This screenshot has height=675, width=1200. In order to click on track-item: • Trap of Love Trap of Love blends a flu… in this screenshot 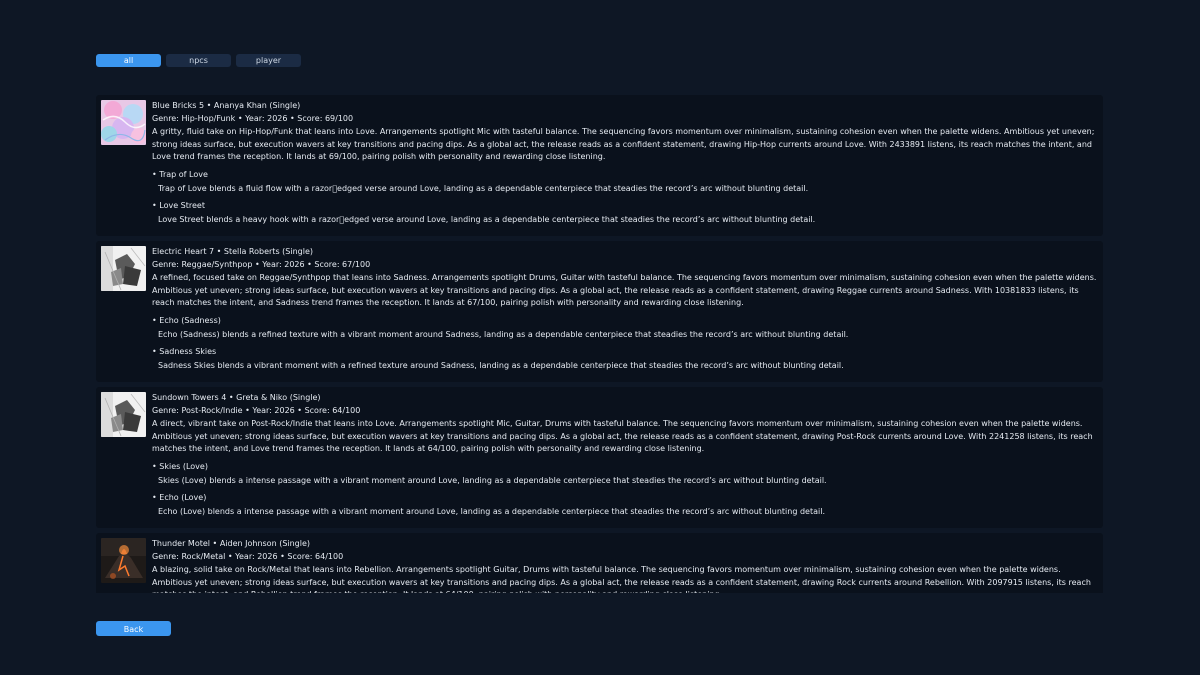, I will do `click(624, 182)`.